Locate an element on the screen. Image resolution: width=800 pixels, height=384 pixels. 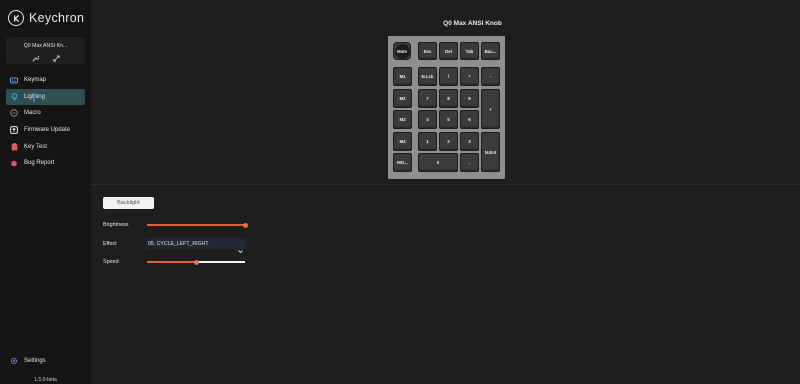
key: - is located at coordinates (490, 76).